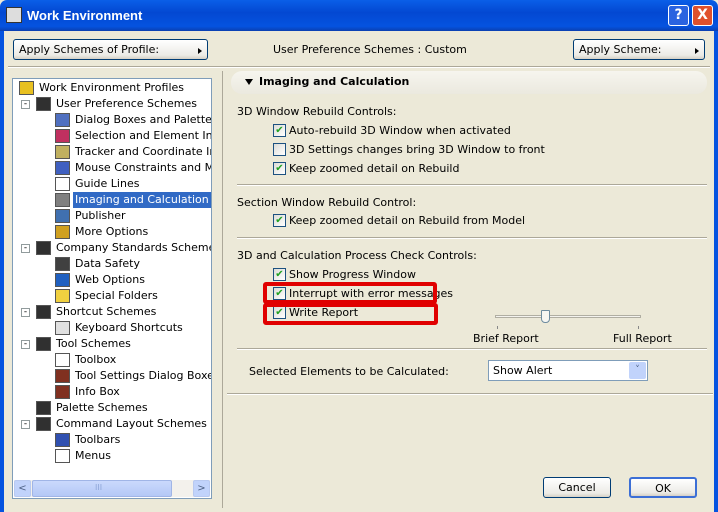  Describe the element at coordinates (334, 81) in the screenshot. I see `section-header-title: Imaging and Calculation` at that location.